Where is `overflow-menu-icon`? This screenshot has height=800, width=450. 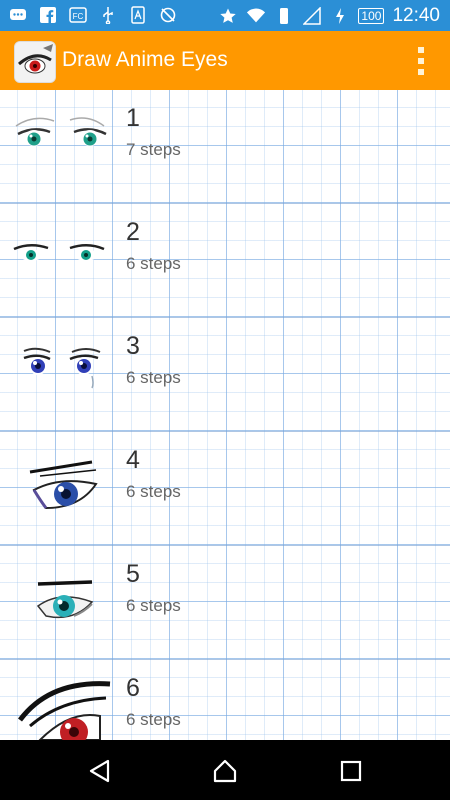
overflow-menu-icon is located at coordinates (421, 61).